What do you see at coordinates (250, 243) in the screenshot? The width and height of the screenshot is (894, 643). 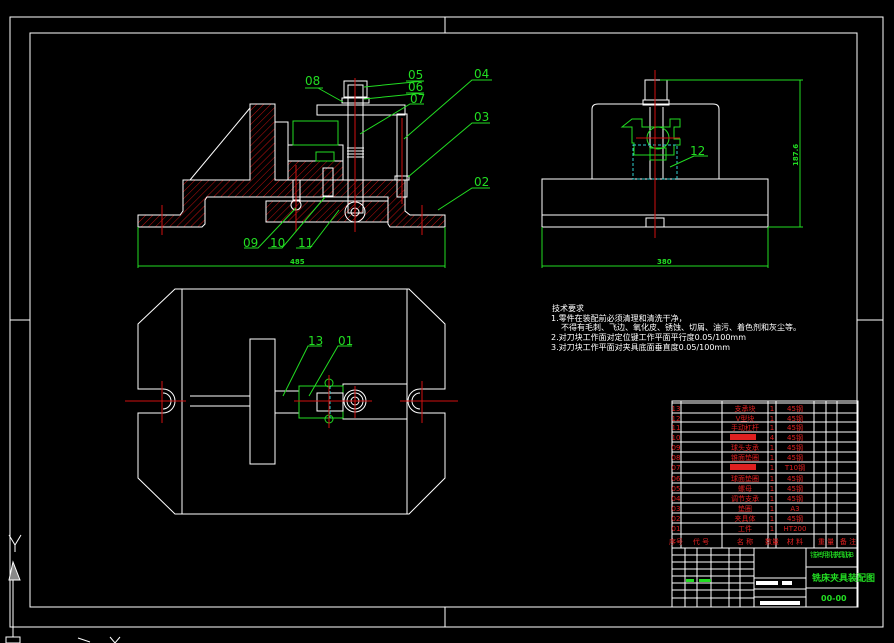 I see `label-09: 09` at bounding box center [250, 243].